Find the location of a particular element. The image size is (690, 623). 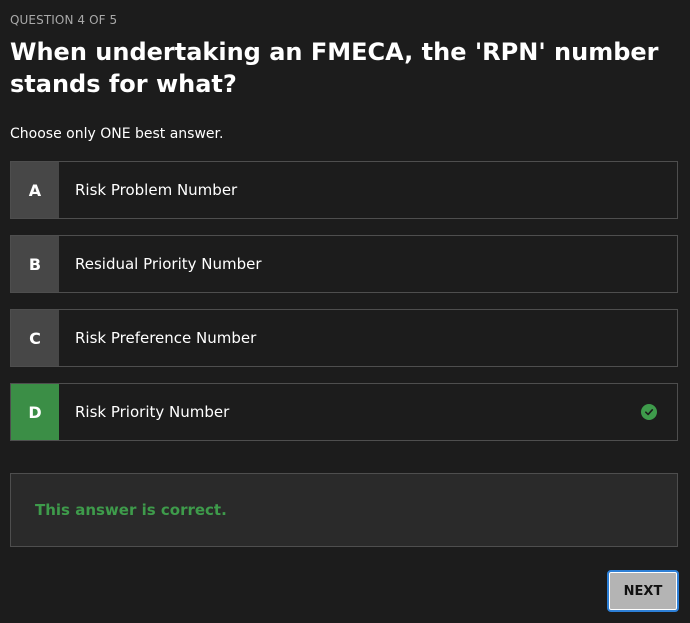

check-circle-icon is located at coordinates (649, 412).